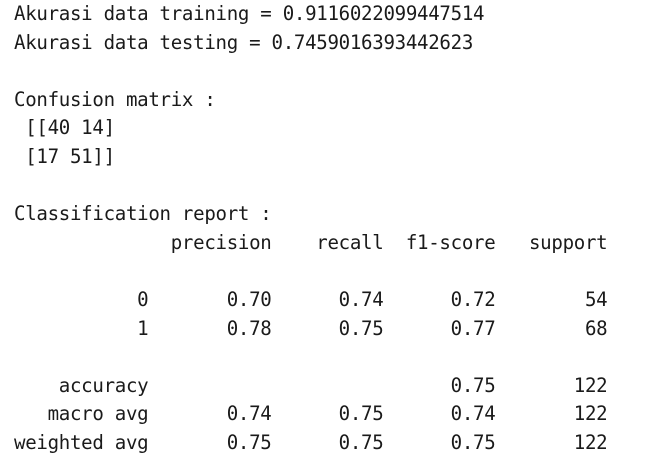  What do you see at coordinates (311, 385) in the screenshot?
I see `report-row-accuracy: accuracy 0.75 122` at bounding box center [311, 385].